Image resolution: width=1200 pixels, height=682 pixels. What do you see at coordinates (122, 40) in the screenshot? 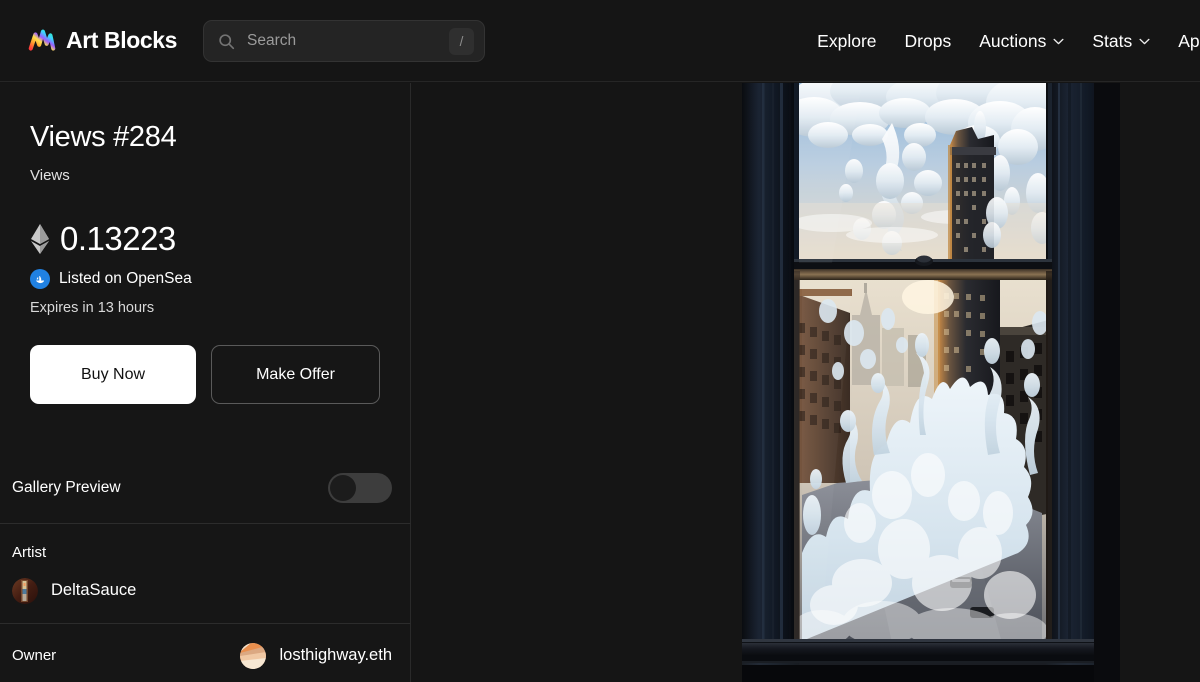
I see `brand-name: Art Blocks` at bounding box center [122, 40].